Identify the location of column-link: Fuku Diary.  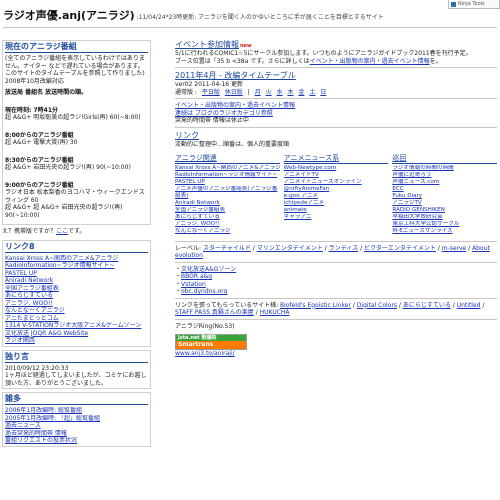
(444, 196).